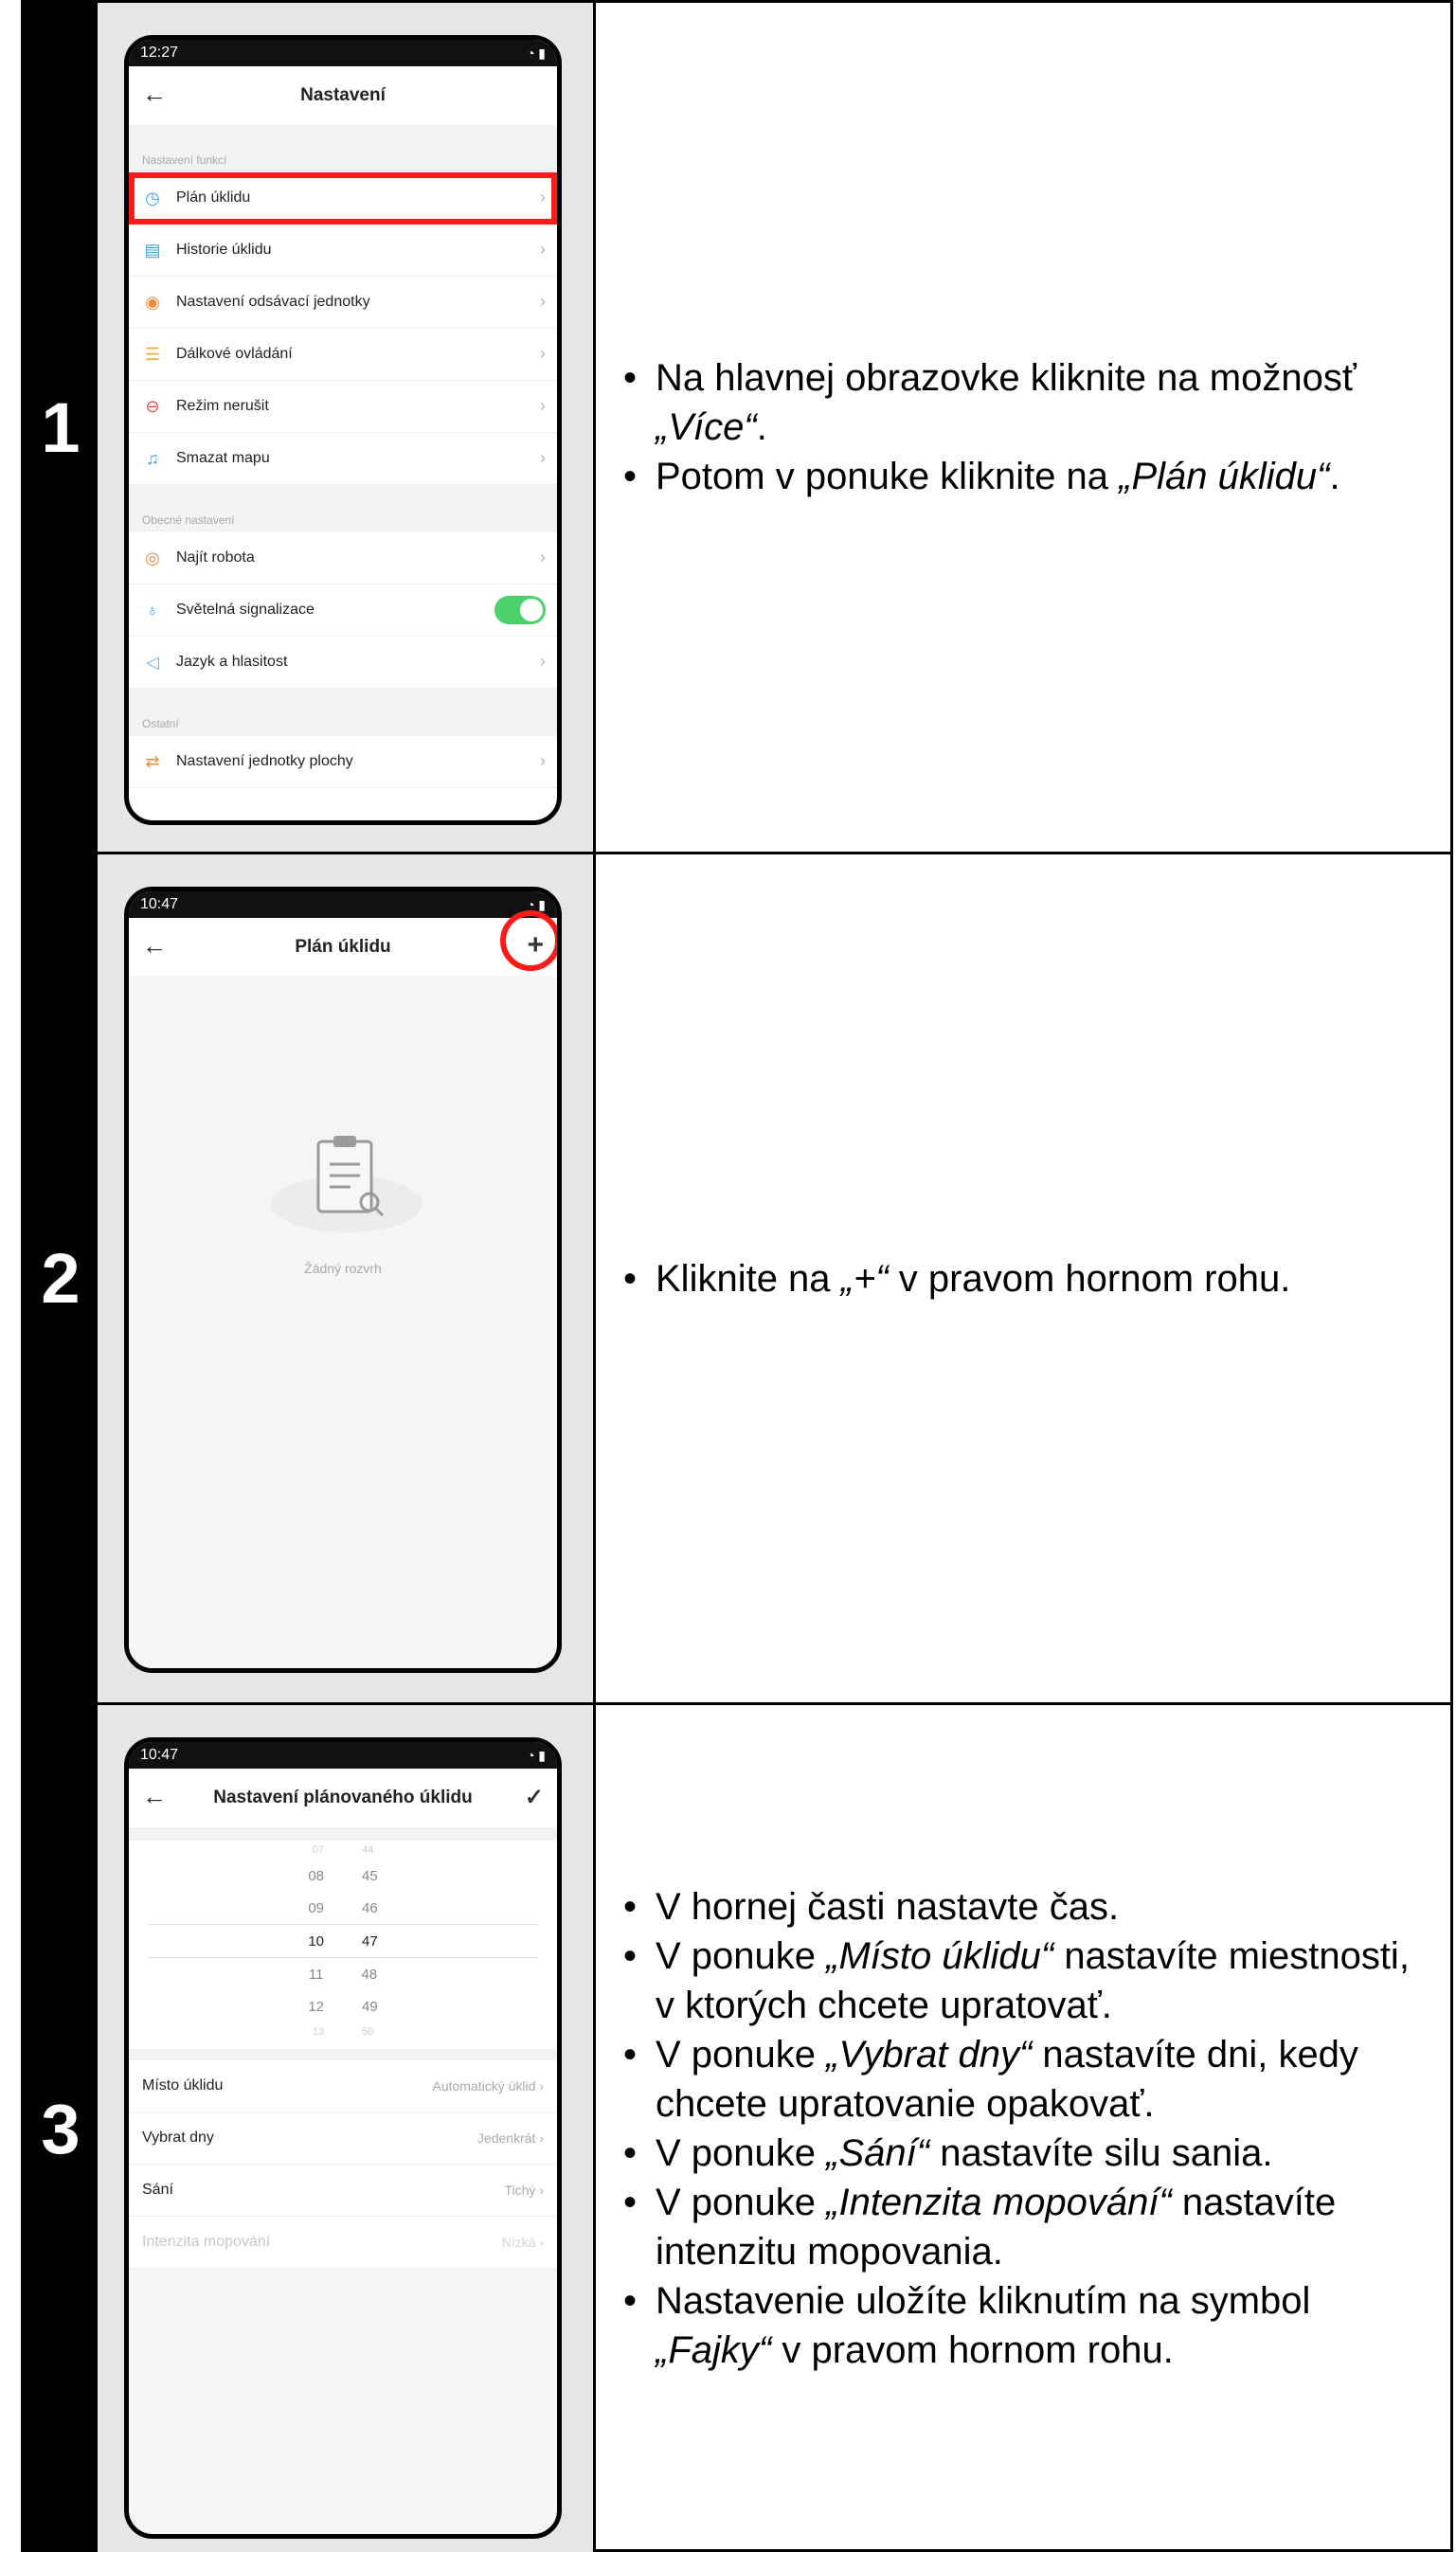  Describe the element at coordinates (346, 1184) in the screenshot. I see `clipboard-icon` at that location.